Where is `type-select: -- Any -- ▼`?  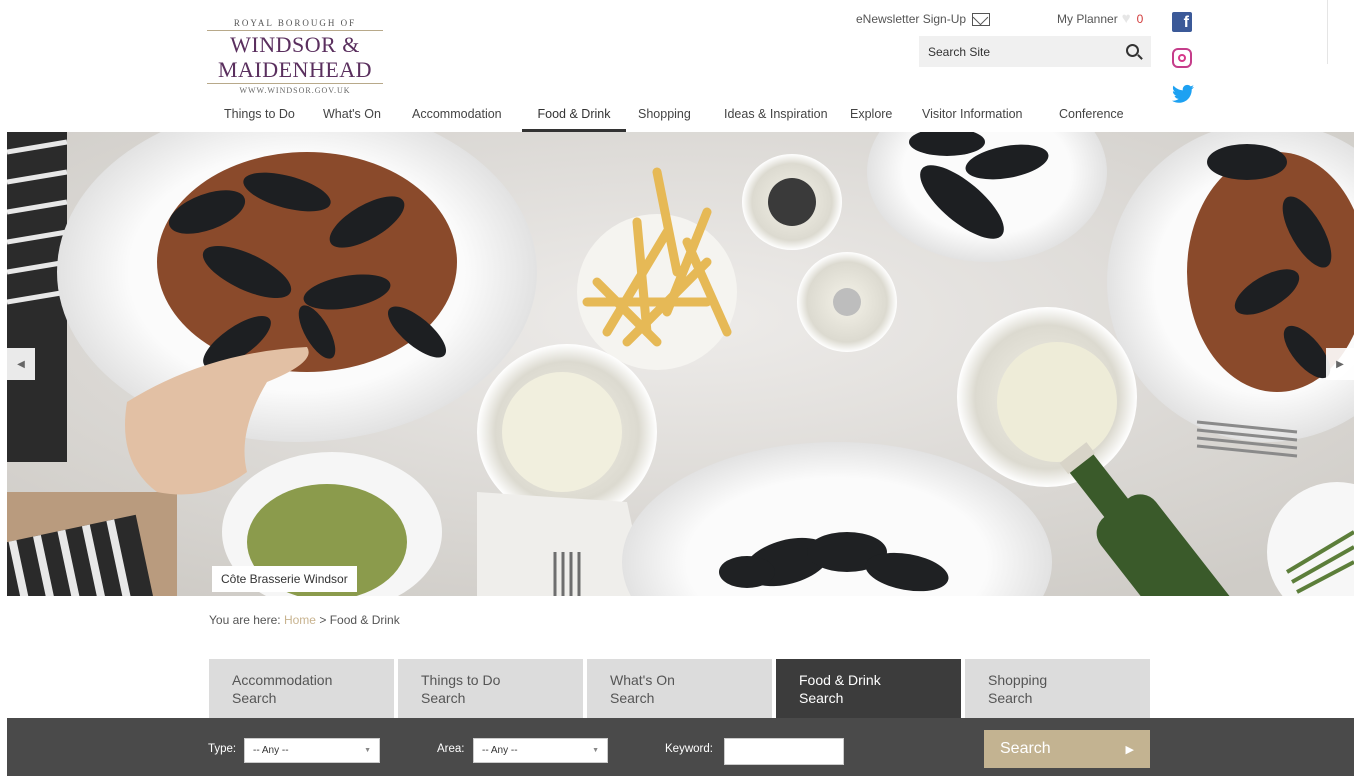
type-select: -- Any -- ▼ is located at coordinates (312, 750).